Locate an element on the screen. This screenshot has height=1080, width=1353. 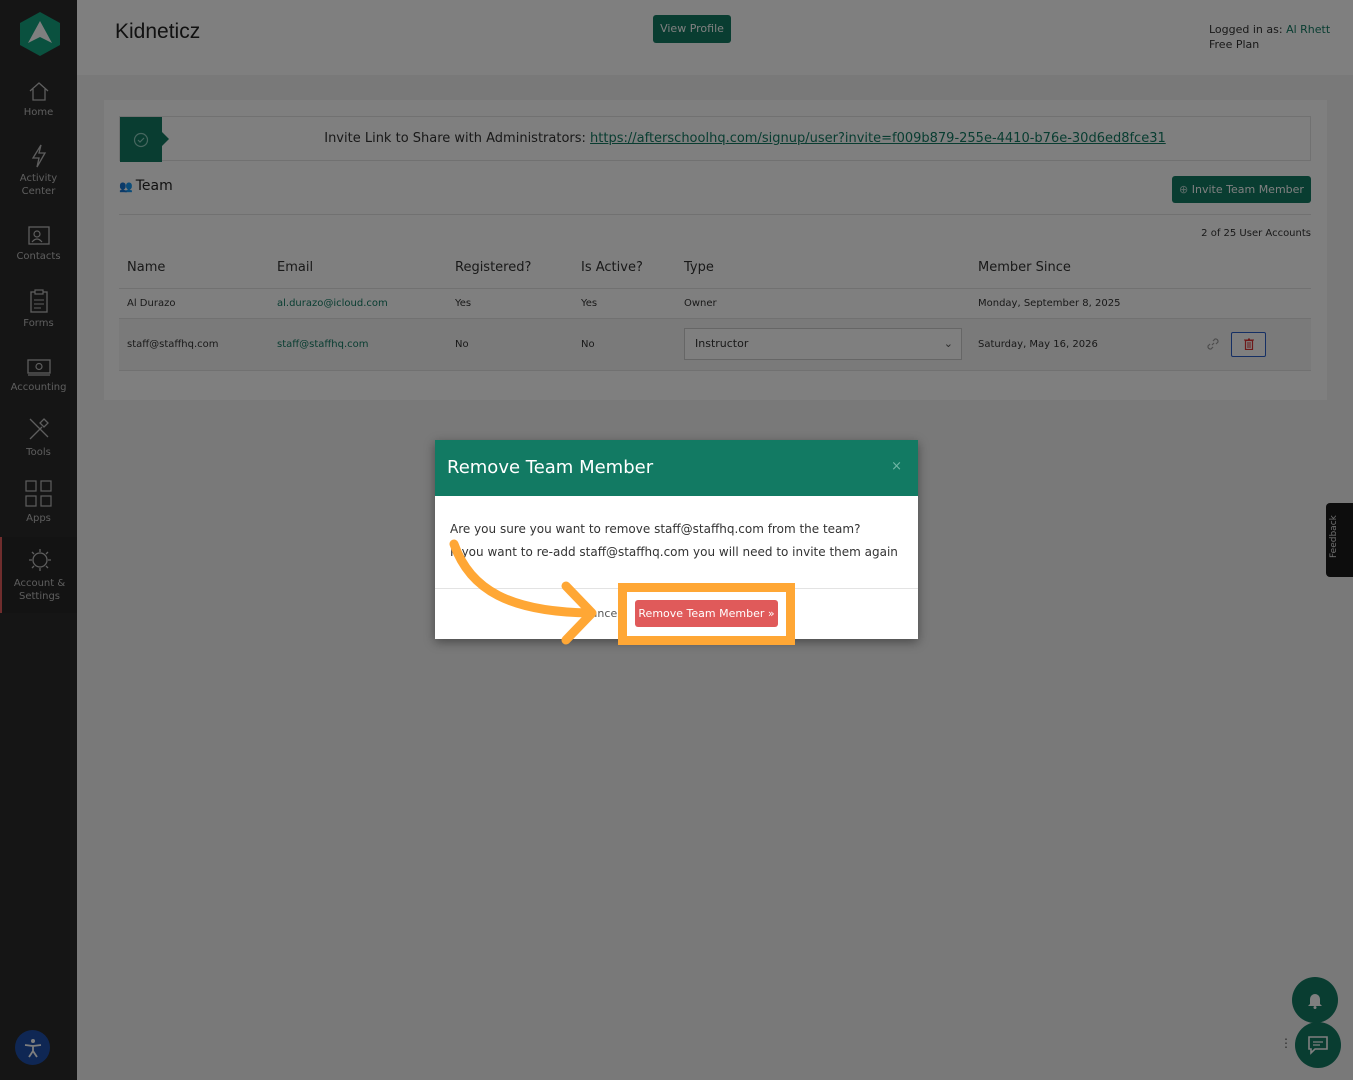
annotation-arrow-icon is located at coordinates (523, 592).